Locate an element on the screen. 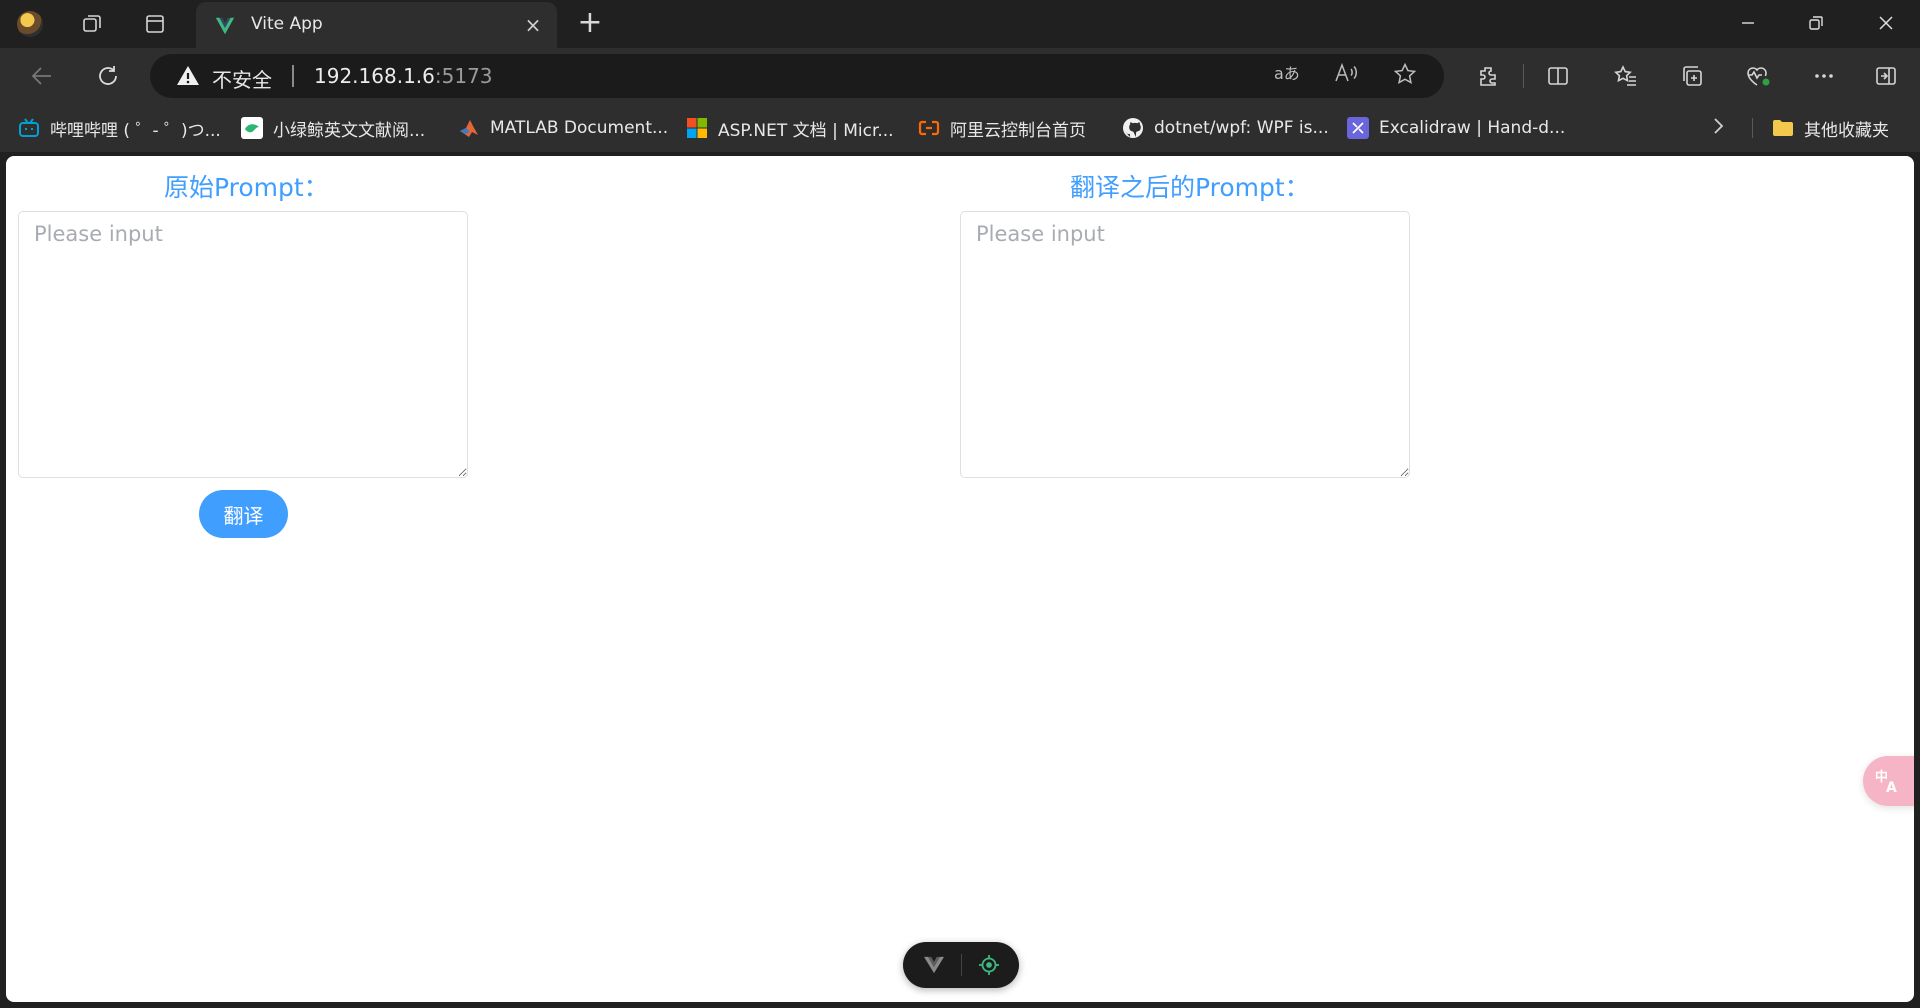 This screenshot has height=1008, width=1920. bookmarks-divider is located at coordinates (1752, 128).